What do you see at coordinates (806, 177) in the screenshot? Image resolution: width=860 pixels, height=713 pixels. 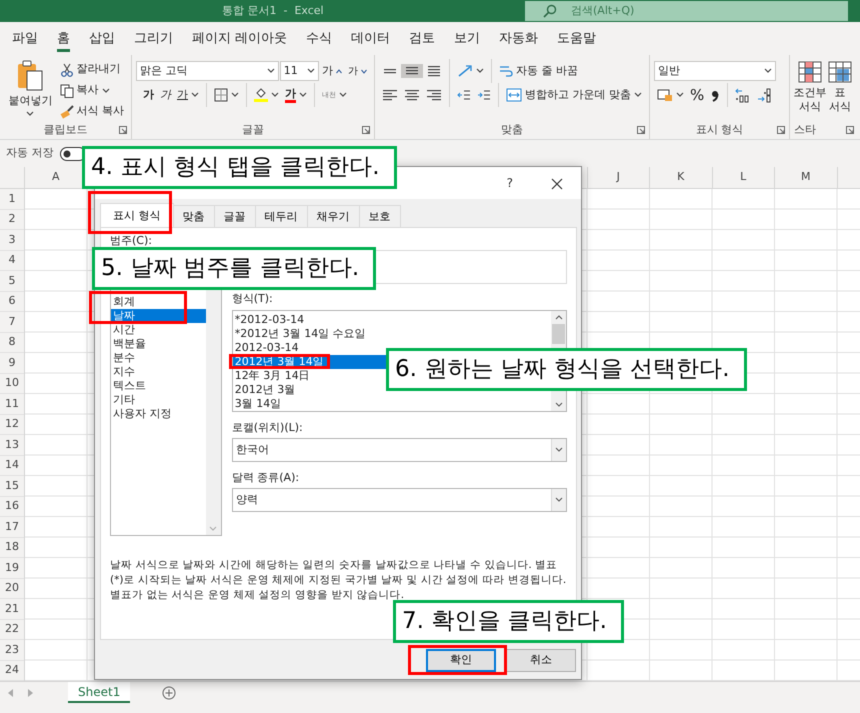 I see `column-header: M` at bounding box center [806, 177].